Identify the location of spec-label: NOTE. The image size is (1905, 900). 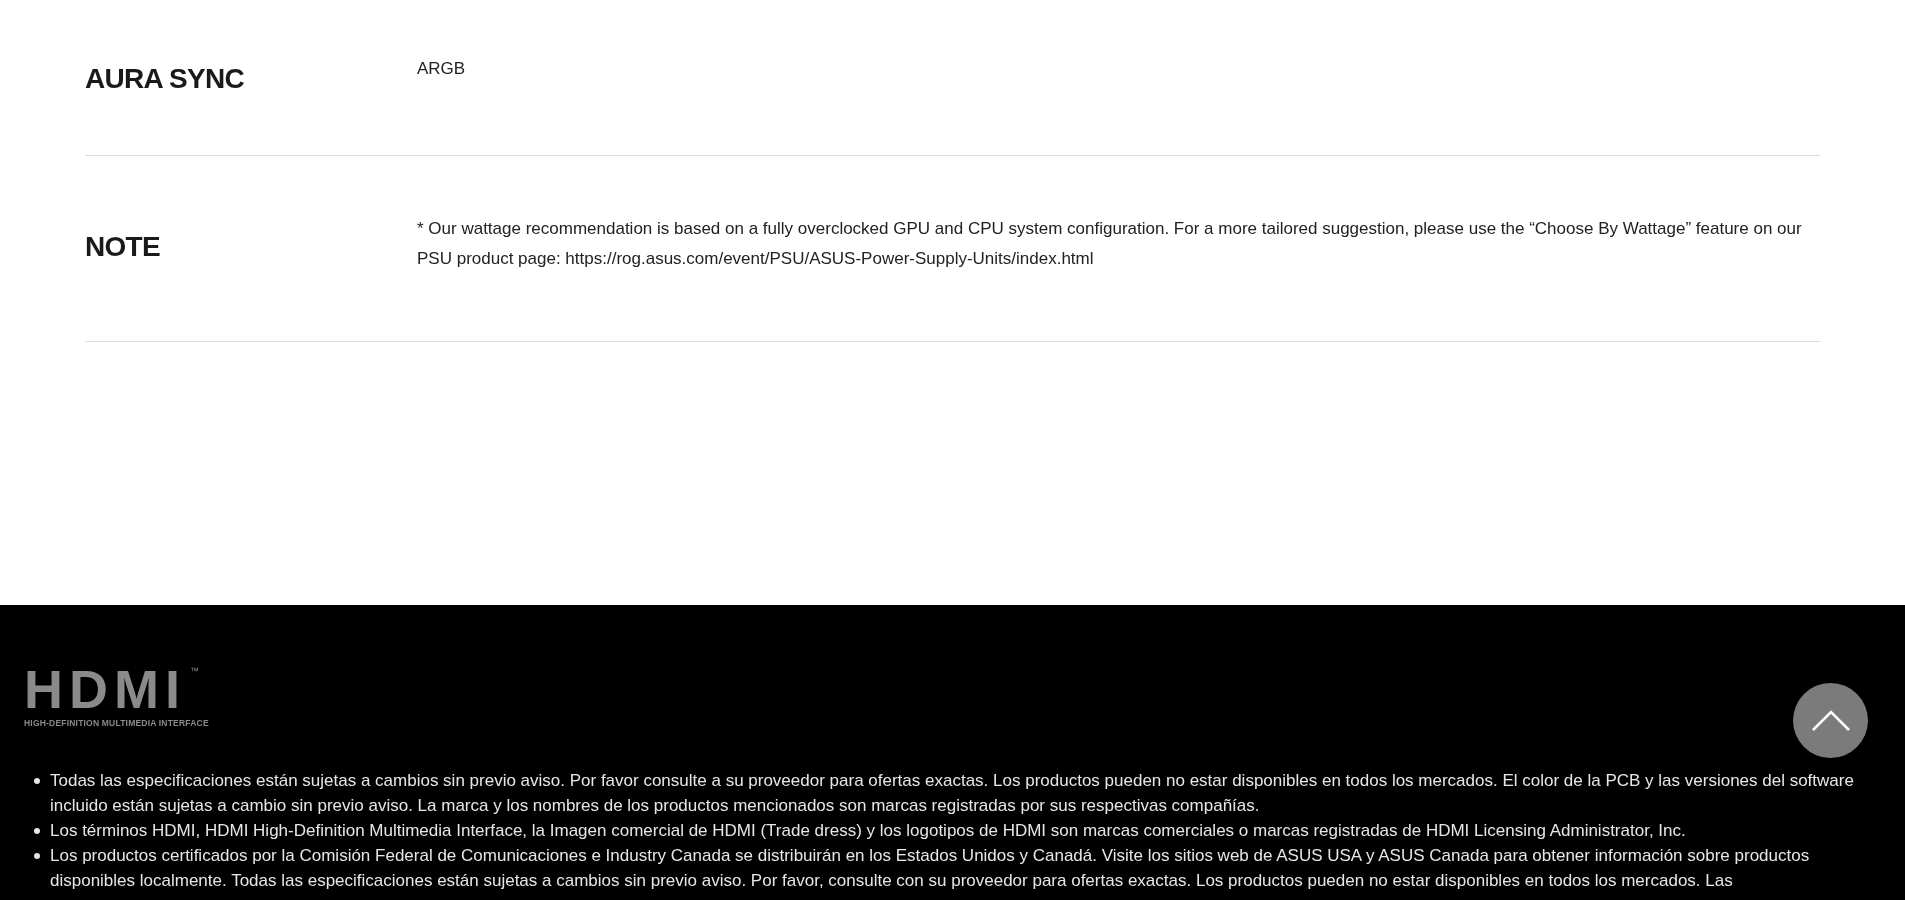
(123, 247).